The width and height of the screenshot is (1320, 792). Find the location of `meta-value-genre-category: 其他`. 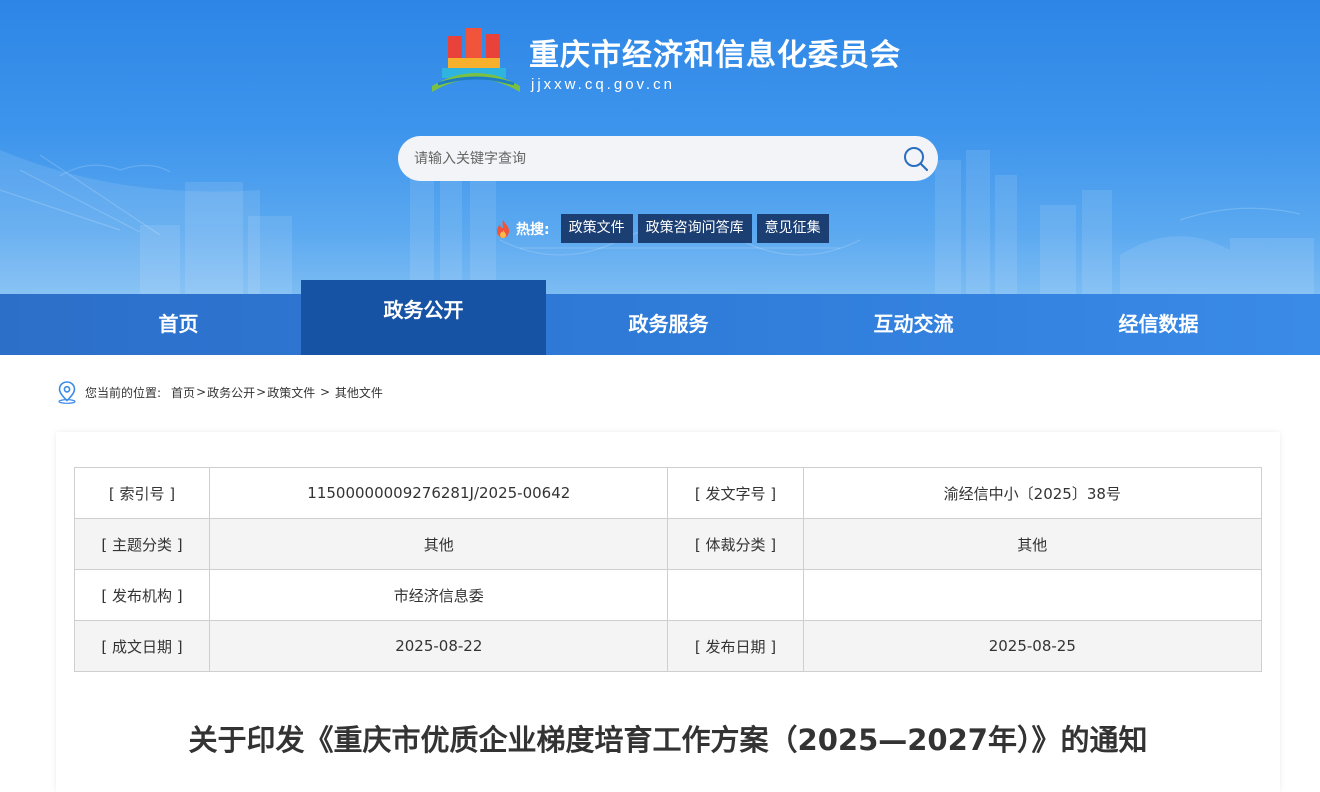

meta-value-genre-category: 其他 is located at coordinates (1032, 544).